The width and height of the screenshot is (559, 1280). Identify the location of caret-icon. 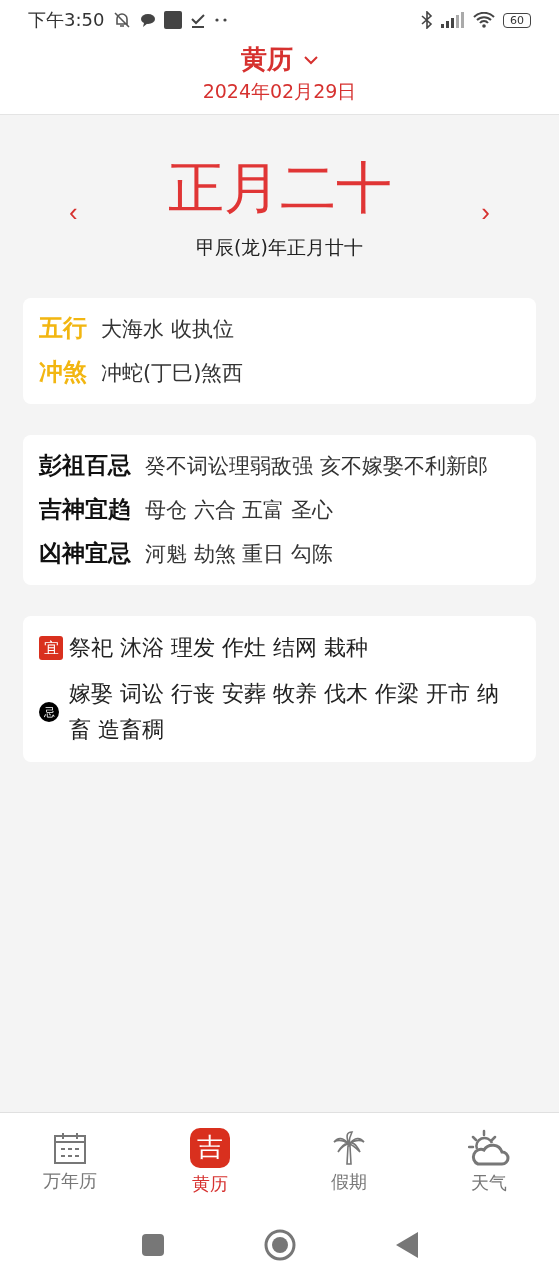
(310, 59).